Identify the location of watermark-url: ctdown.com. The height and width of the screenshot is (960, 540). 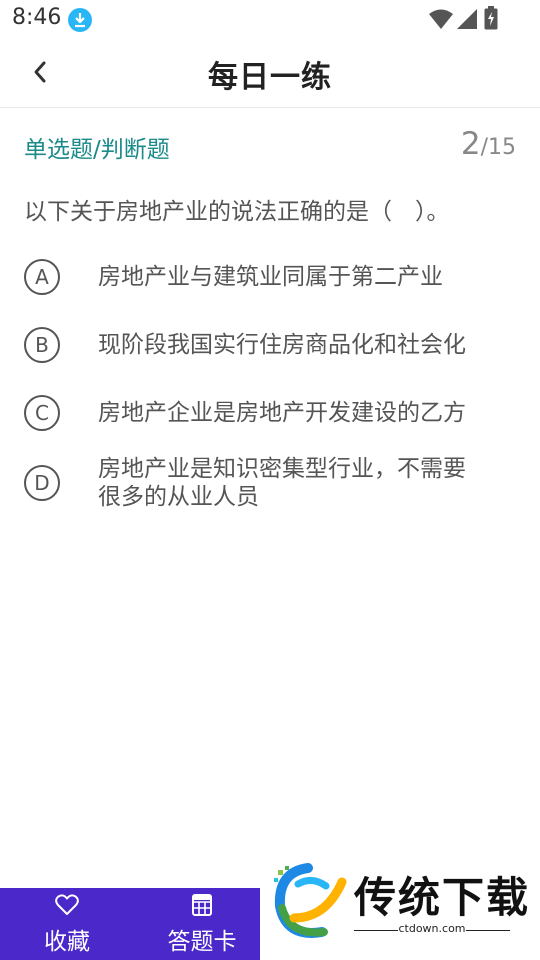
(432, 928).